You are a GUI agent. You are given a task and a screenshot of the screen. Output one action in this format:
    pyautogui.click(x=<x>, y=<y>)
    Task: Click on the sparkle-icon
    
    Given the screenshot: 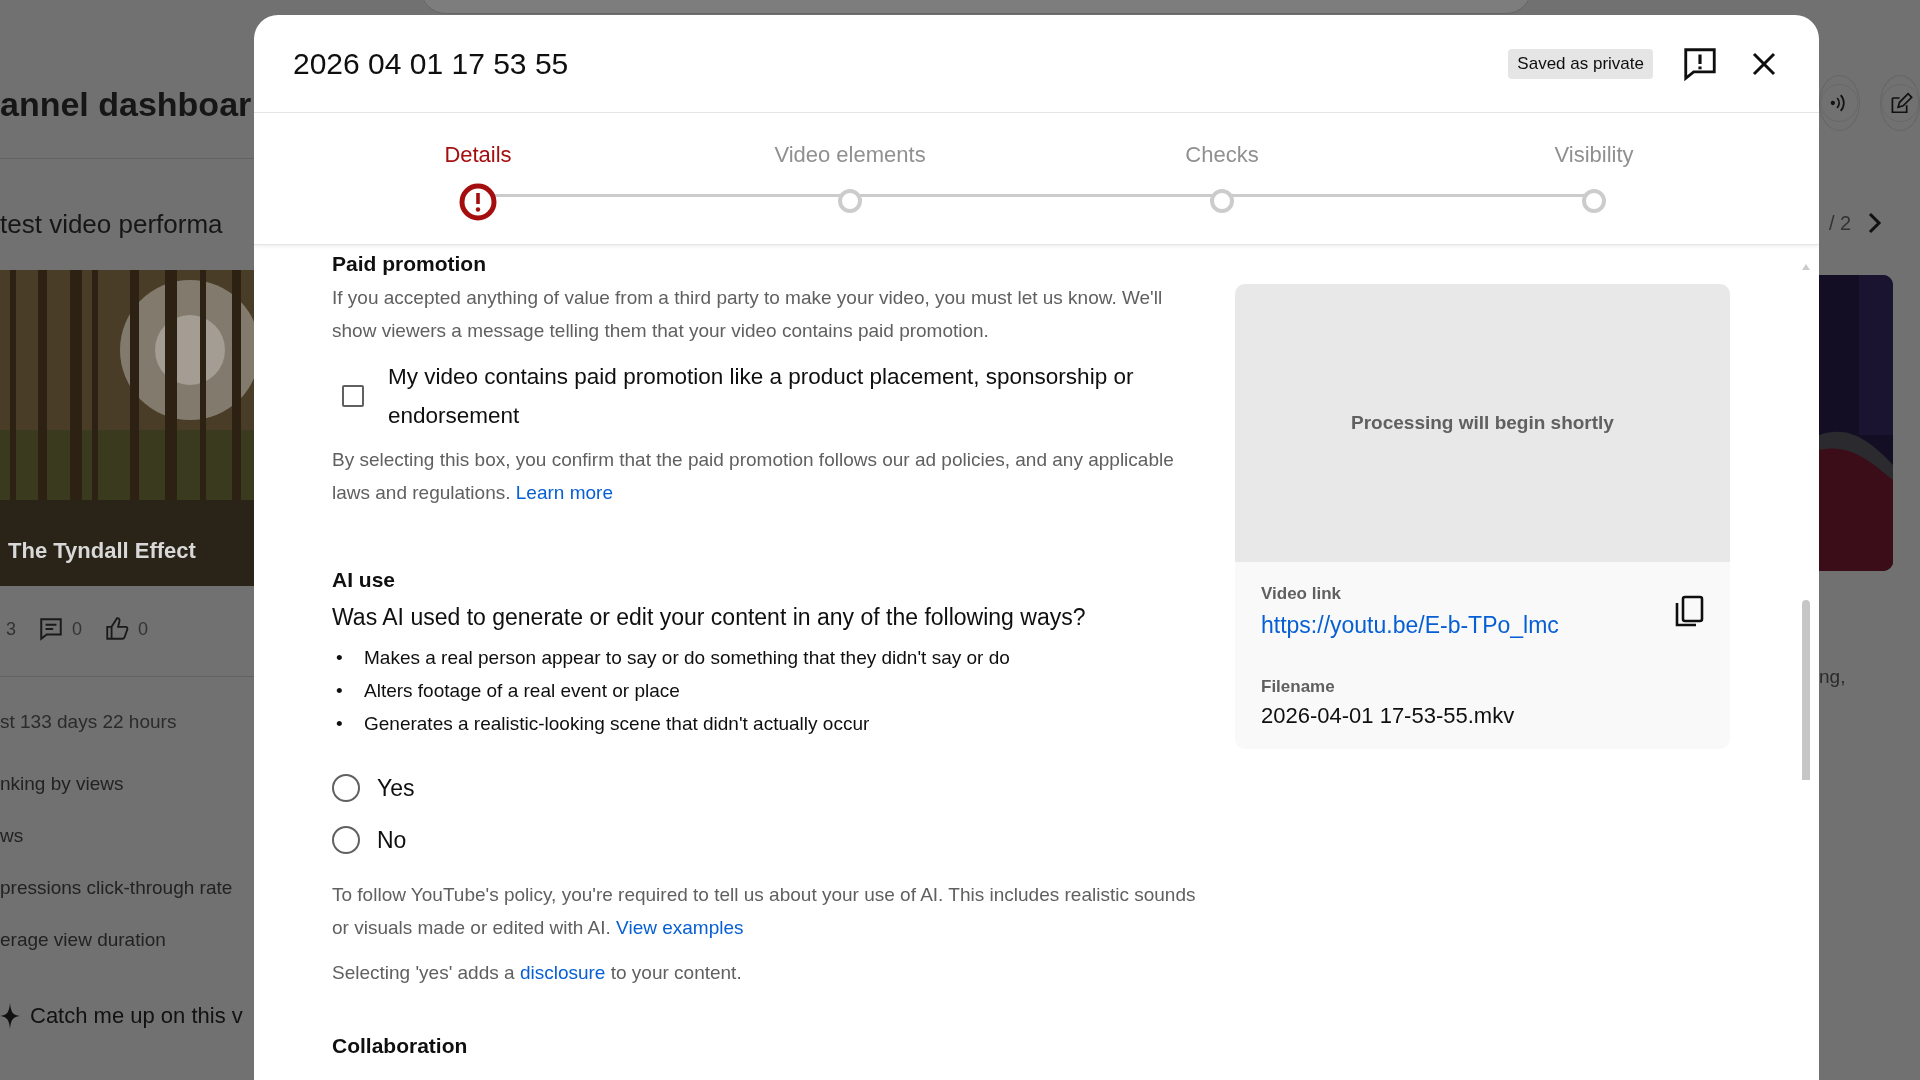 What is the action you would take?
    pyautogui.click(x=10, y=1016)
    